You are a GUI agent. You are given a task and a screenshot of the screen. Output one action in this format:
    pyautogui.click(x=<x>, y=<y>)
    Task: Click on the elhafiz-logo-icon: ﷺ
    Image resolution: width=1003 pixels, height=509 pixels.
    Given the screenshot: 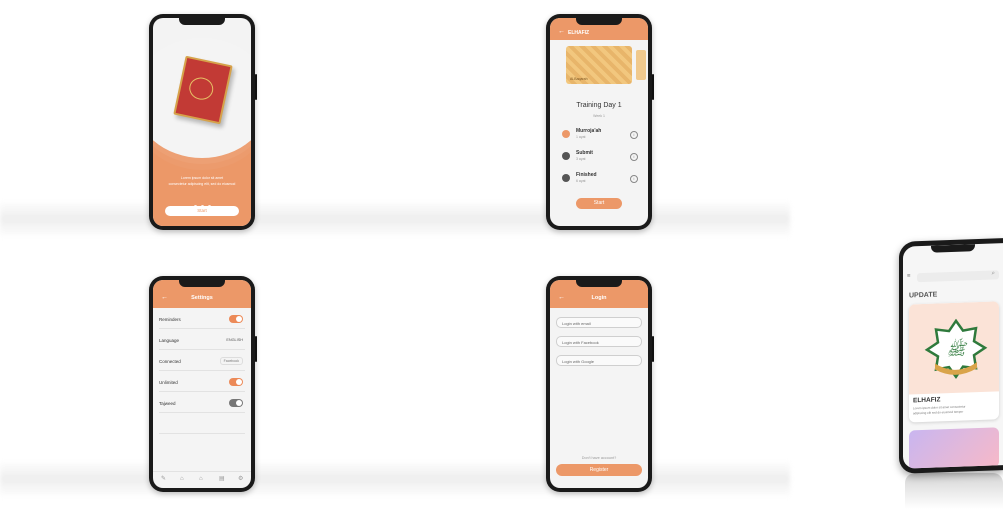 What is the action you would take?
    pyautogui.click(x=956, y=349)
    